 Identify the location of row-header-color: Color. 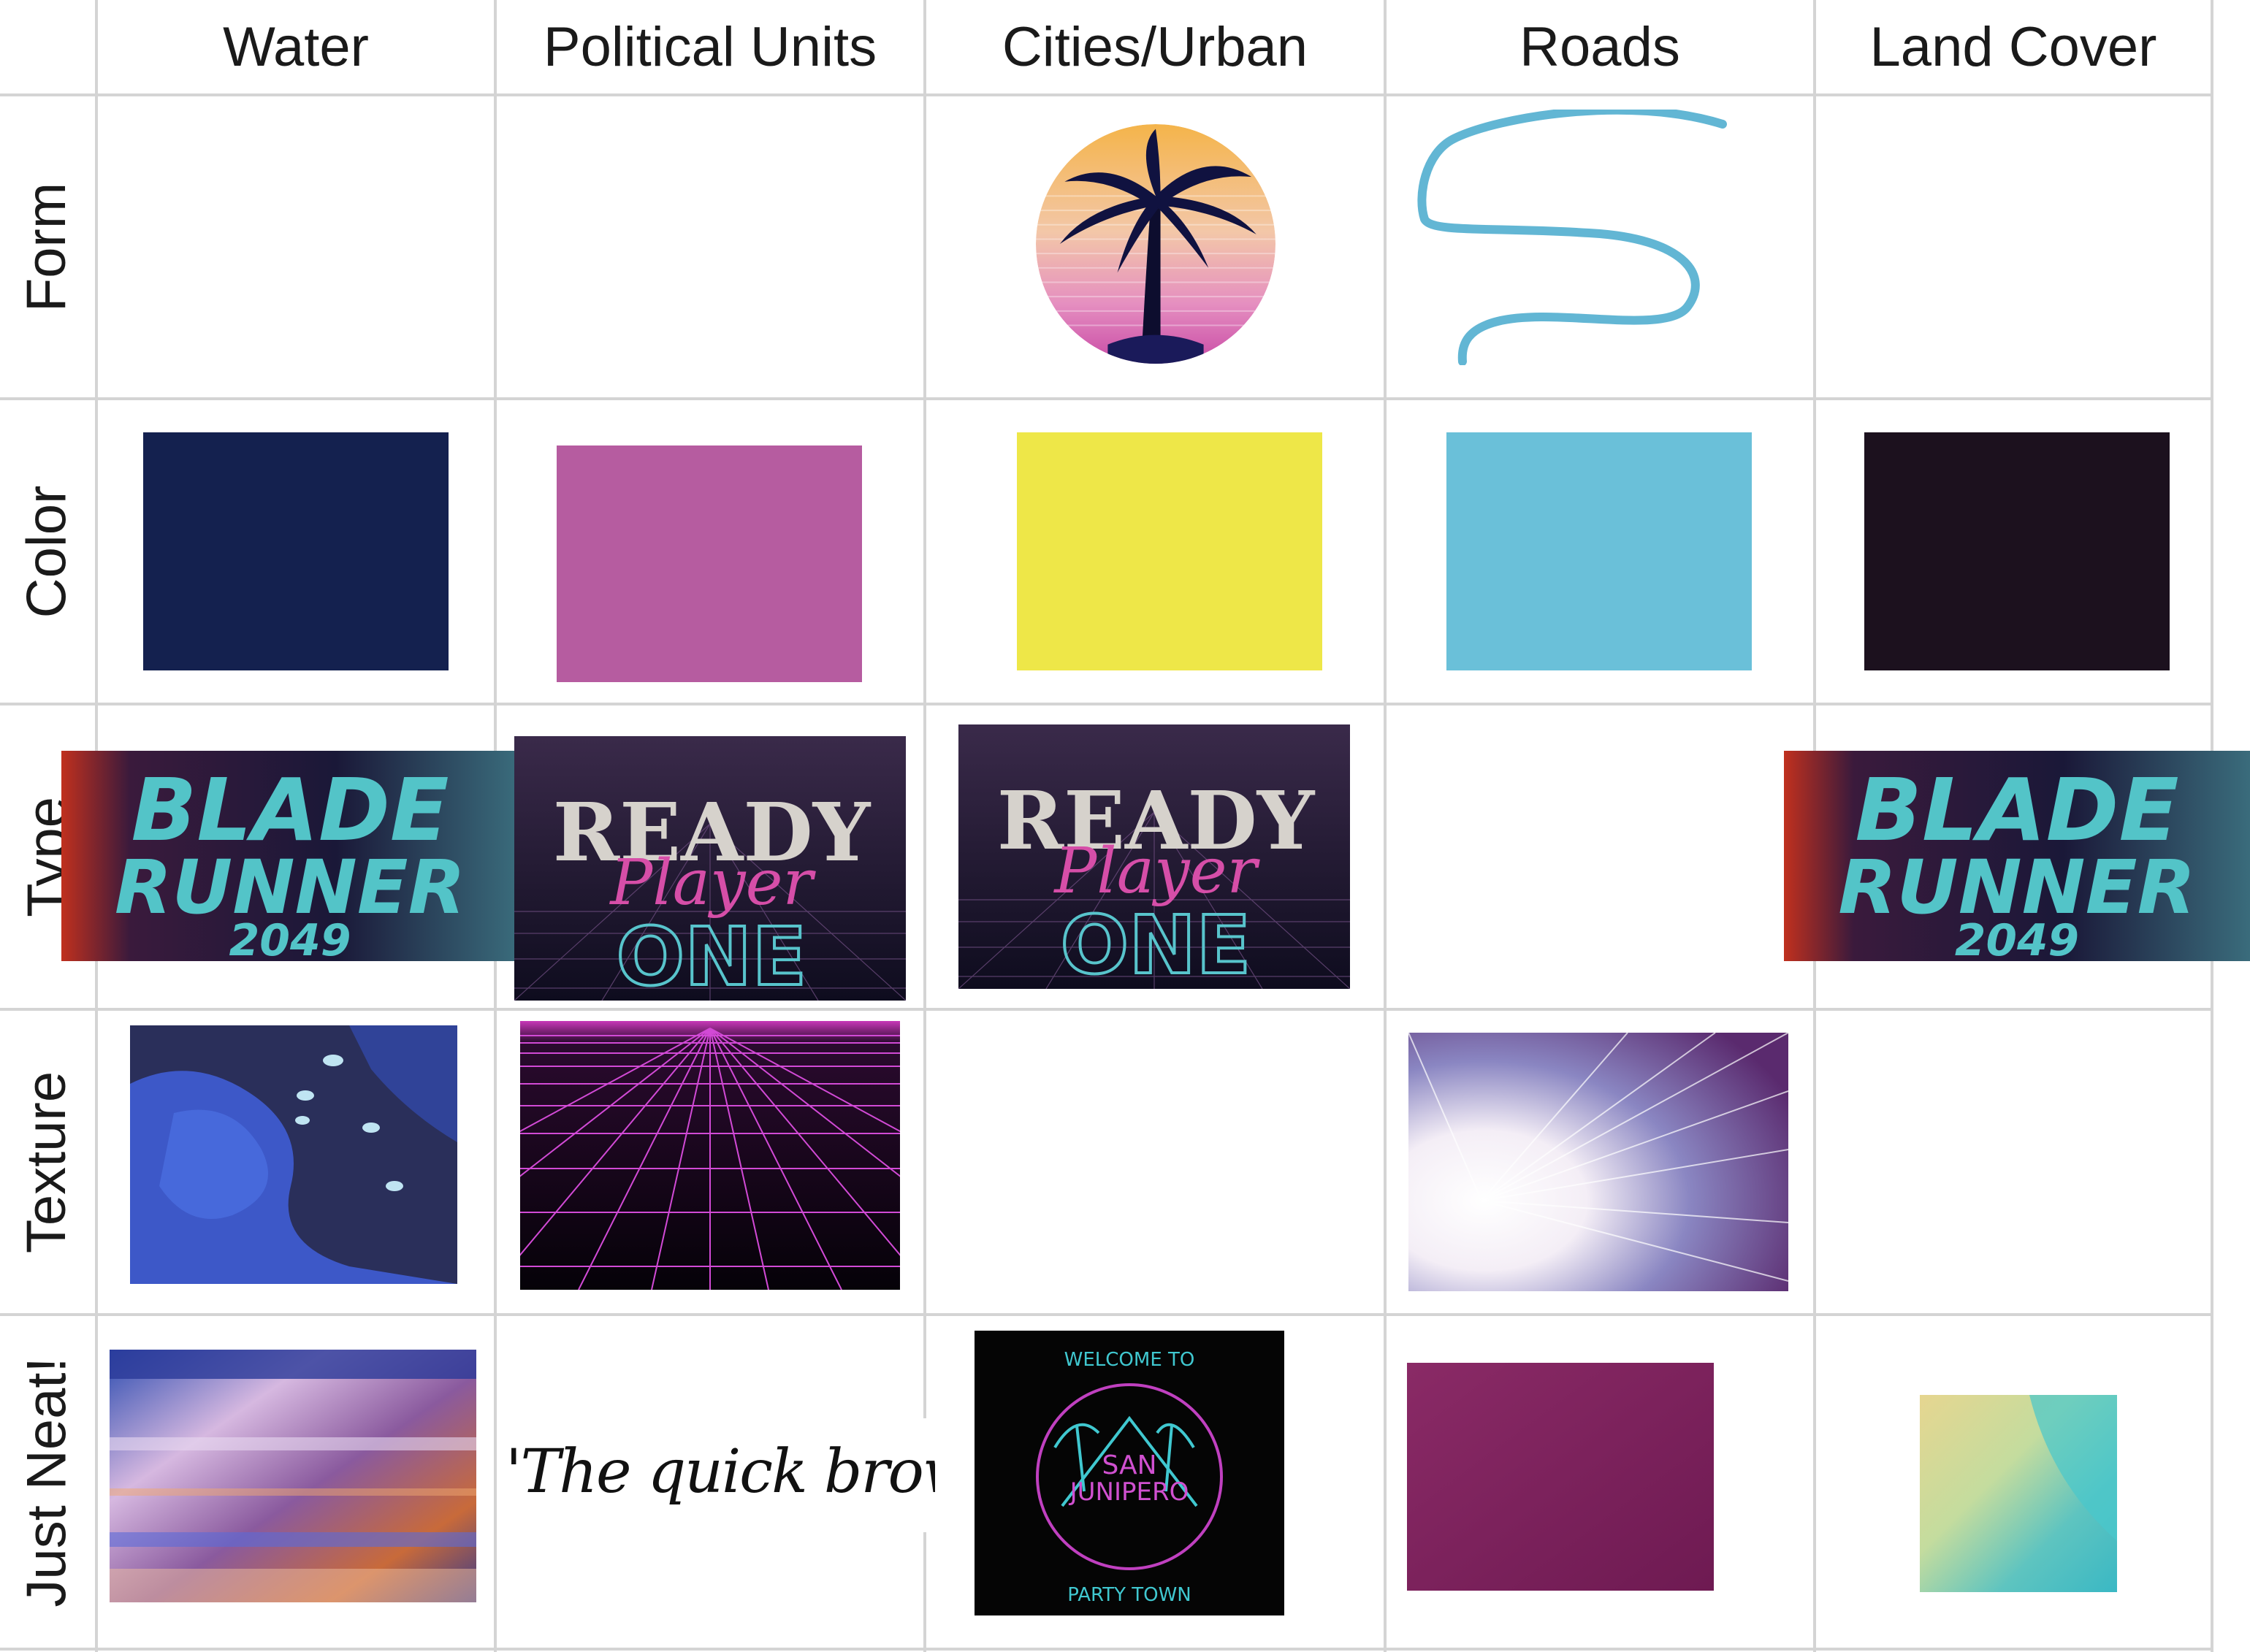
(47, 551).